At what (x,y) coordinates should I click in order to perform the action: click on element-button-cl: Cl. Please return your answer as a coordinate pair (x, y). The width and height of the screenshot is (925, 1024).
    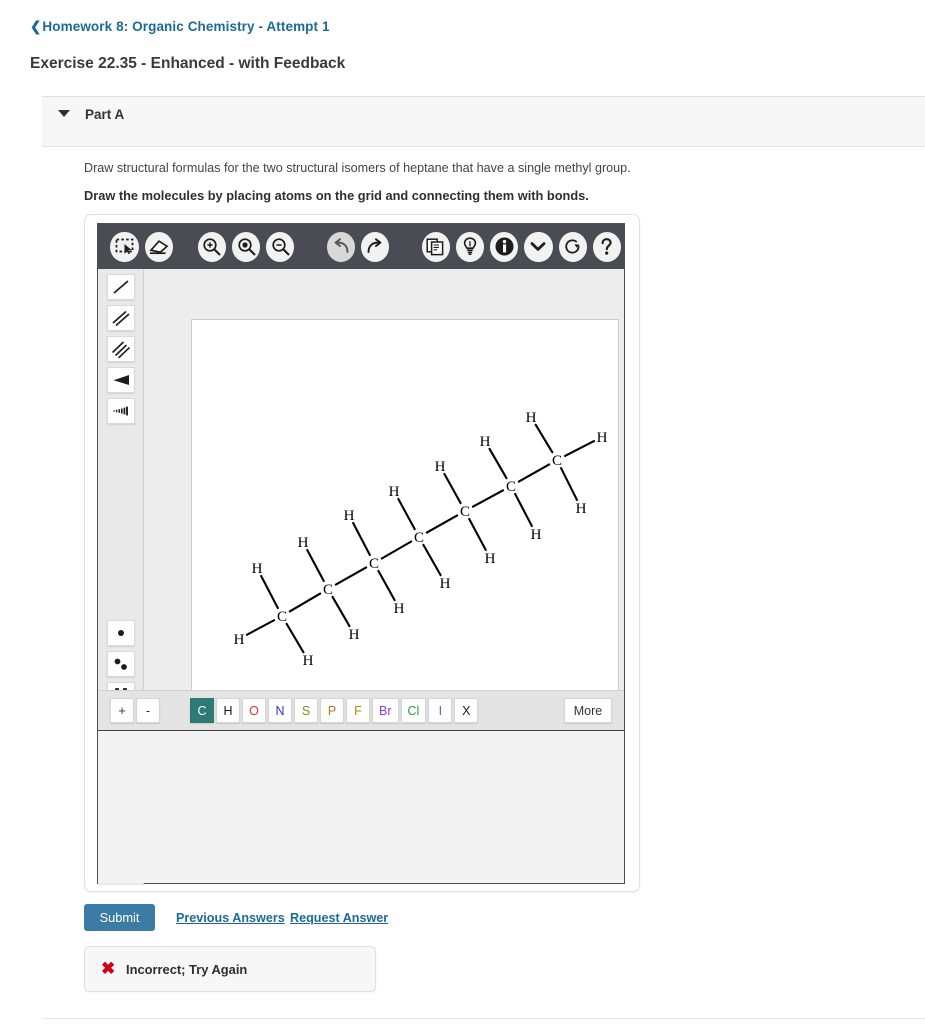
    Looking at the image, I should click on (413, 710).